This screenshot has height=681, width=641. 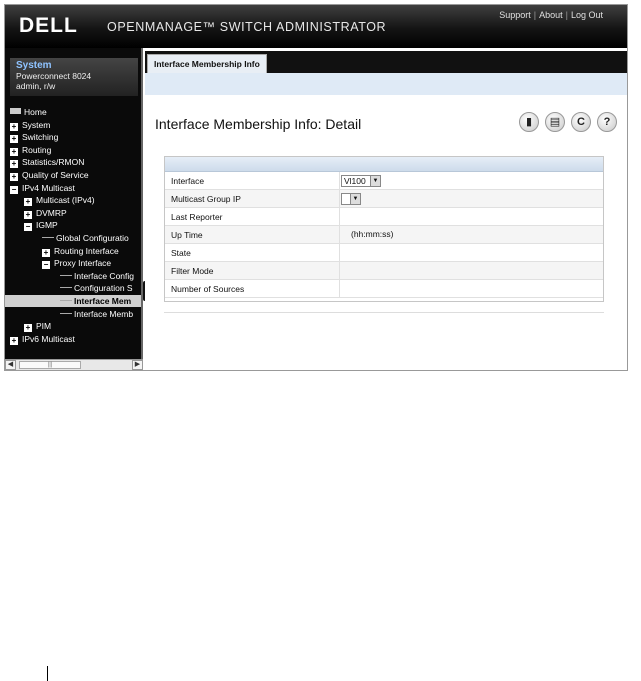 I want to click on refresh-icon: C, so click(x=581, y=122).